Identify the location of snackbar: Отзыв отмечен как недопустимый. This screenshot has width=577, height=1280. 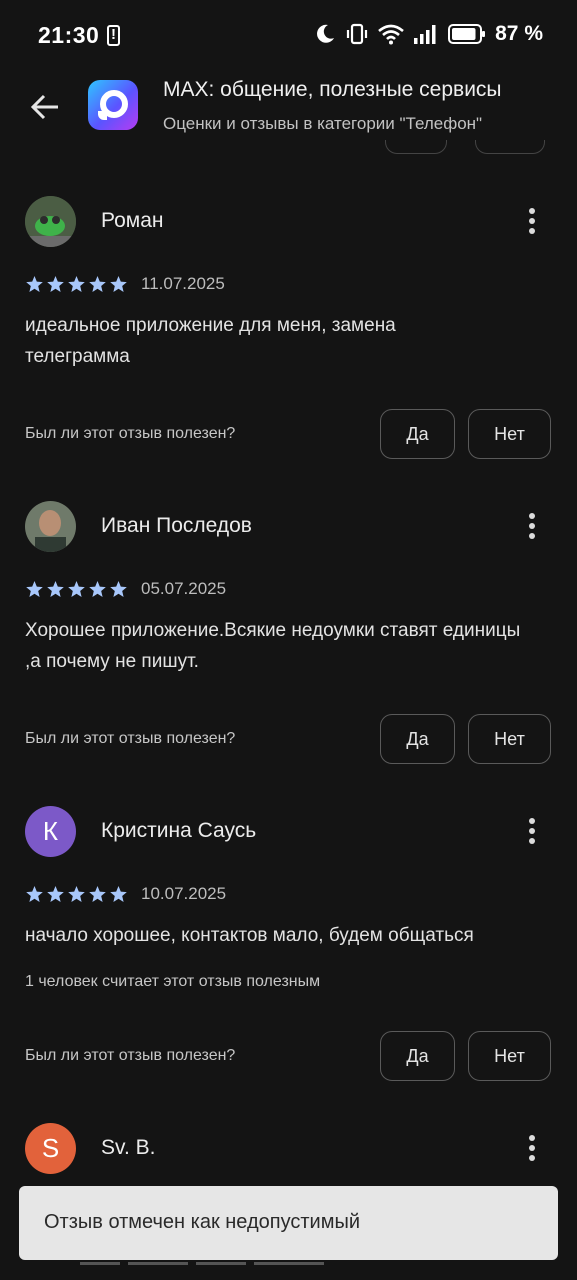
(288, 1223).